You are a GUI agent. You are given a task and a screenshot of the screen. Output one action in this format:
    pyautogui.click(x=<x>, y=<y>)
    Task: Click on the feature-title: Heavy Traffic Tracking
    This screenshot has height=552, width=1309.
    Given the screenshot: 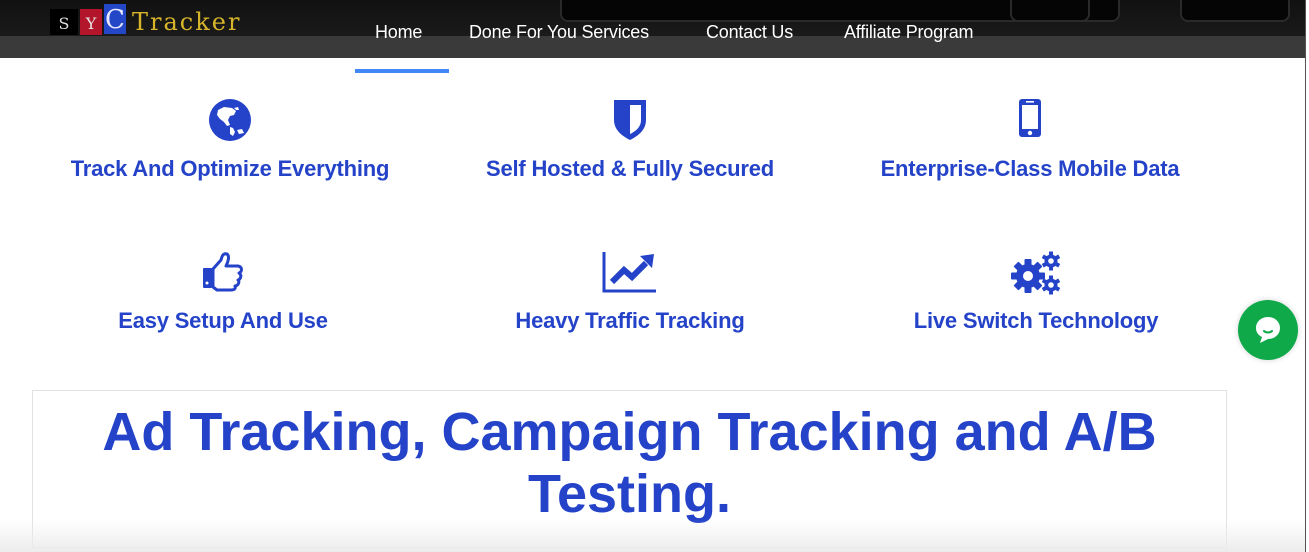 What is the action you would take?
    pyautogui.click(x=630, y=320)
    